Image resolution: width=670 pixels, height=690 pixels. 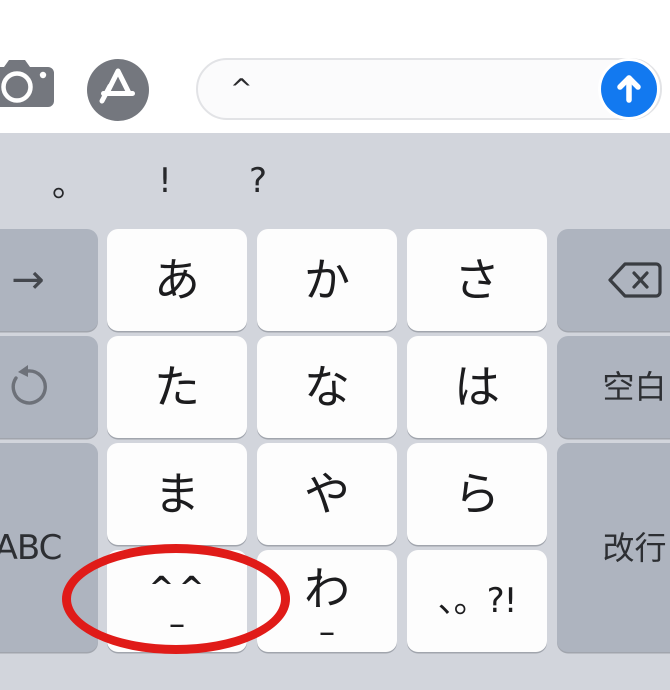 What do you see at coordinates (327, 280) in the screenshot?
I see `key-ka: か` at bounding box center [327, 280].